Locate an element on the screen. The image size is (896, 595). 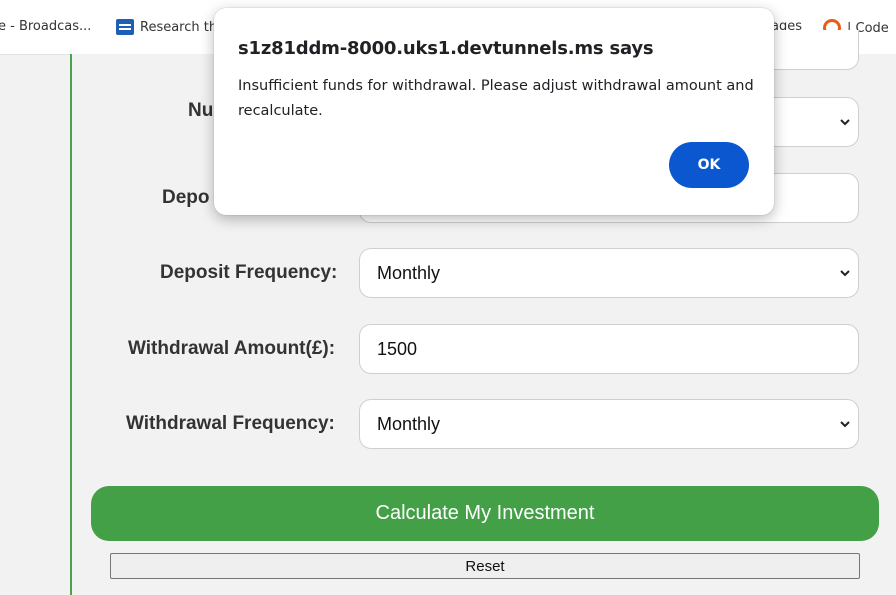
field-label-number: Nu is located at coordinates (201, 110).